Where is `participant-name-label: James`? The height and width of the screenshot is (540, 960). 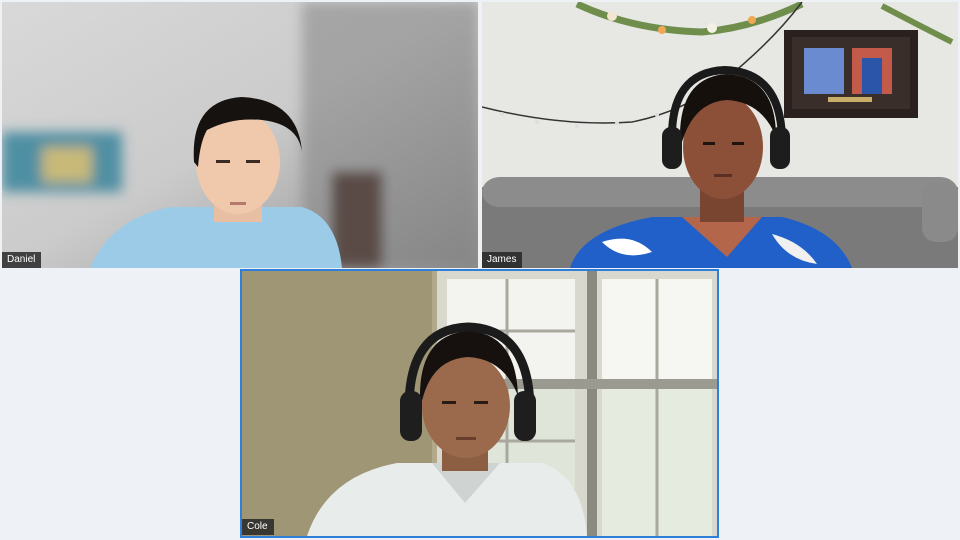 participant-name-label: James is located at coordinates (502, 260).